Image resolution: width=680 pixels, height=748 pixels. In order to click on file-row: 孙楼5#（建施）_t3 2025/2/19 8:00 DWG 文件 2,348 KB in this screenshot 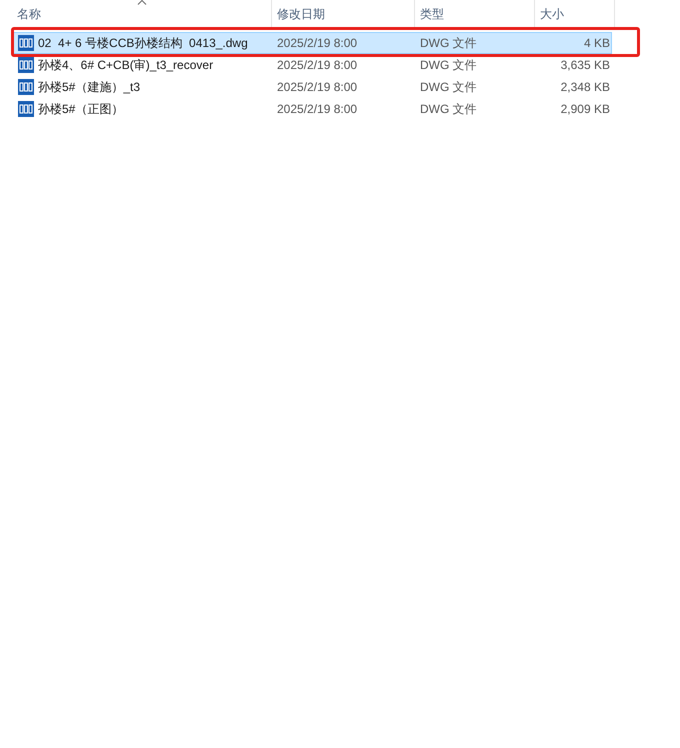, I will do `click(312, 87)`.